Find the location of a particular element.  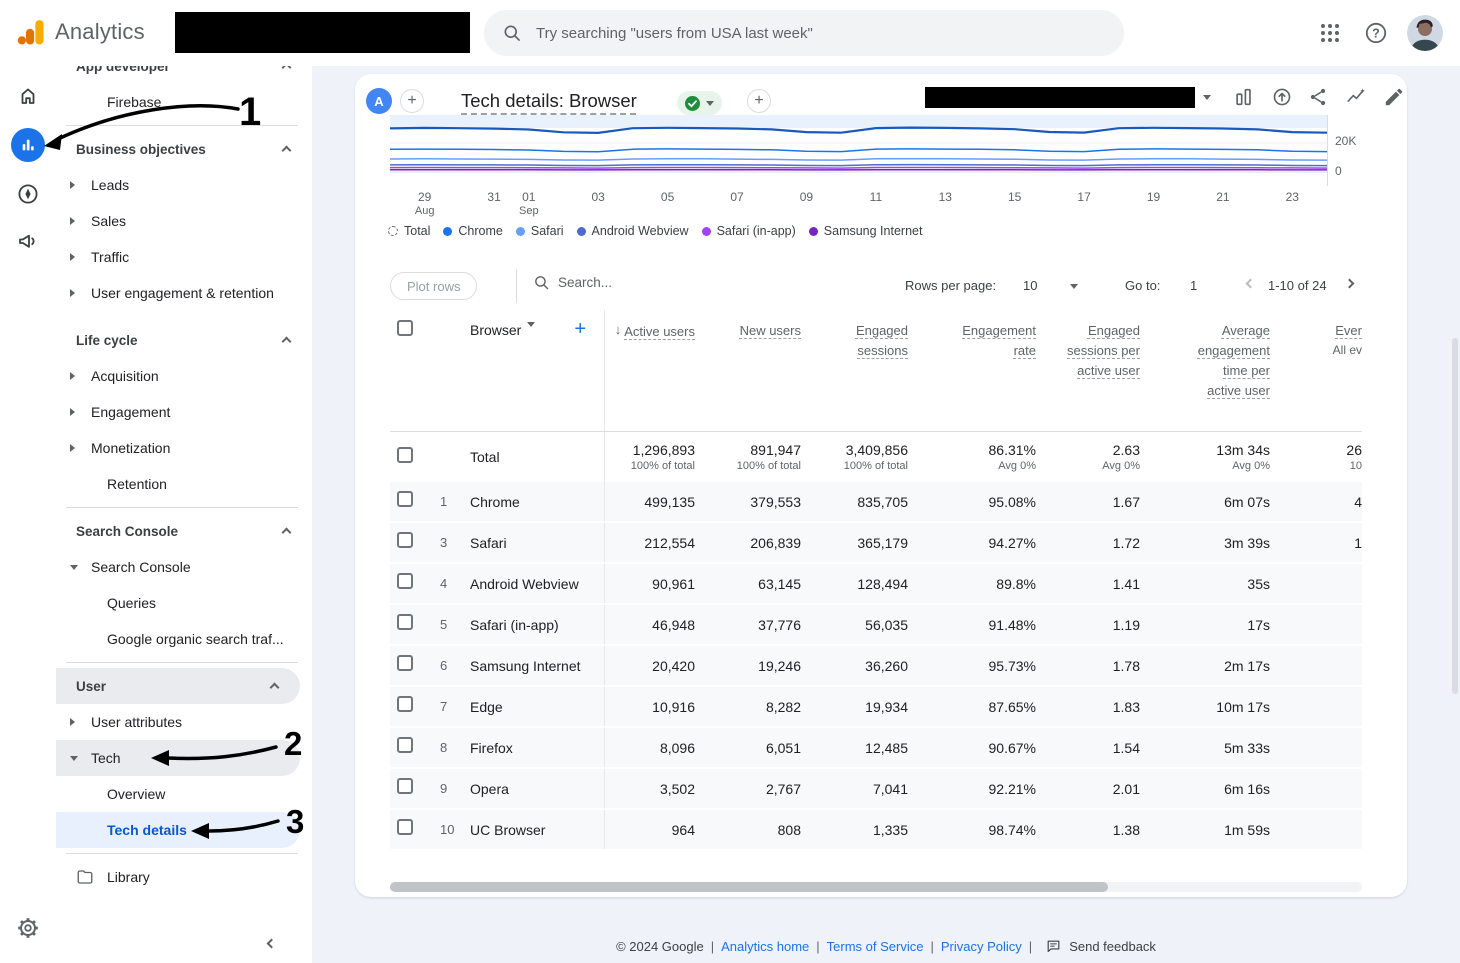

vertical-scrollbar is located at coordinates (1455, 516).